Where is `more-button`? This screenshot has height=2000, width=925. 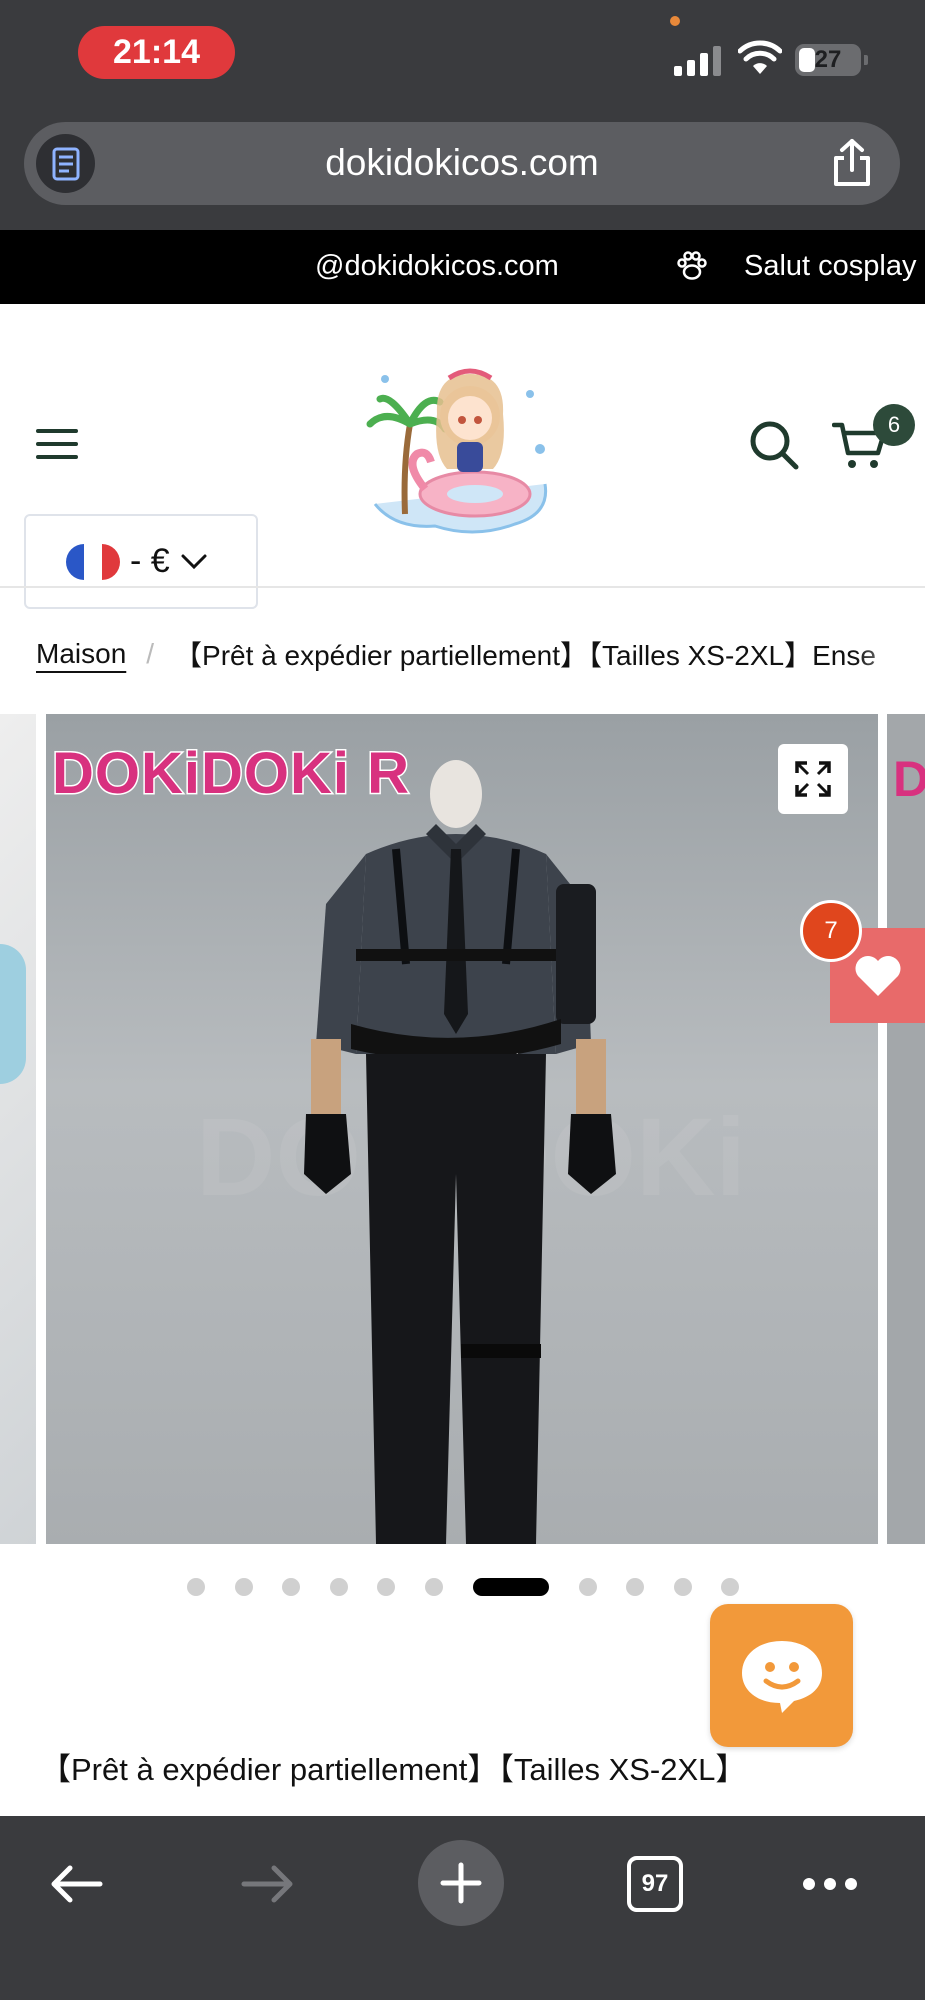 more-button is located at coordinates (830, 1884).